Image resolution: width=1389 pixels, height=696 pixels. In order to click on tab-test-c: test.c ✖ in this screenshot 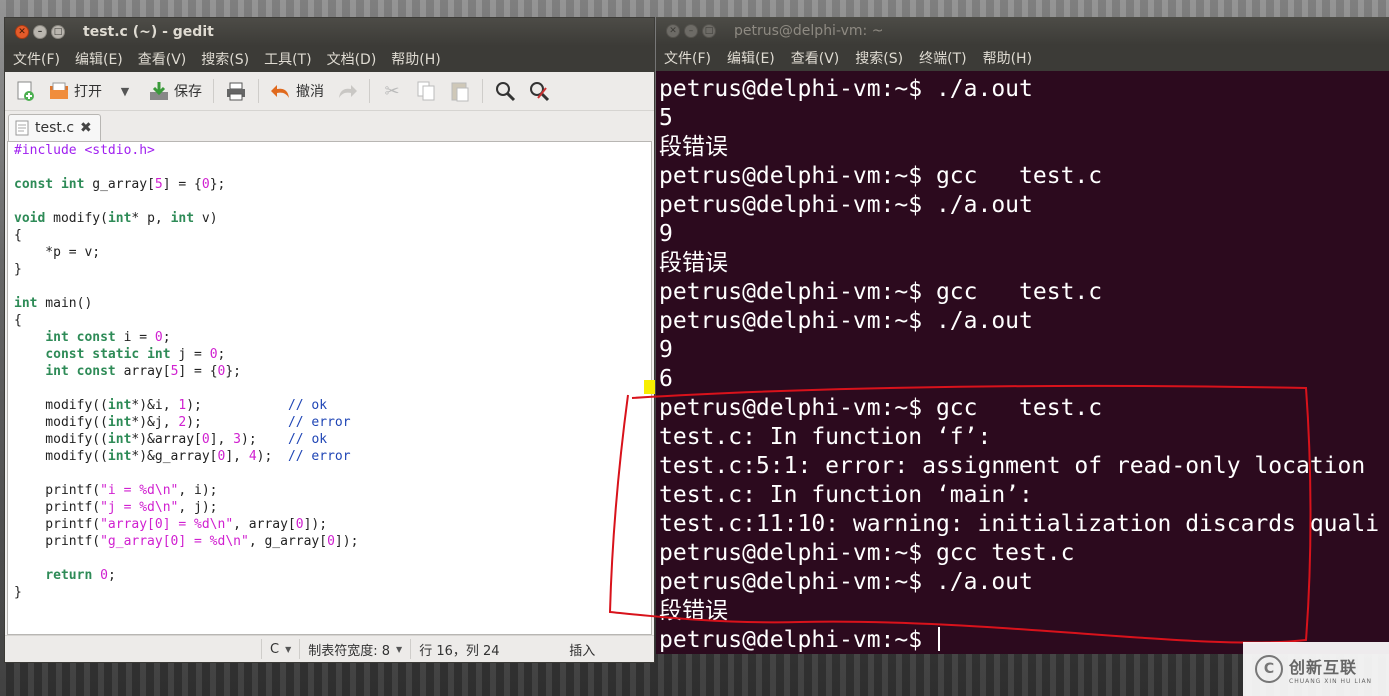, I will do `click(54, 127)`.